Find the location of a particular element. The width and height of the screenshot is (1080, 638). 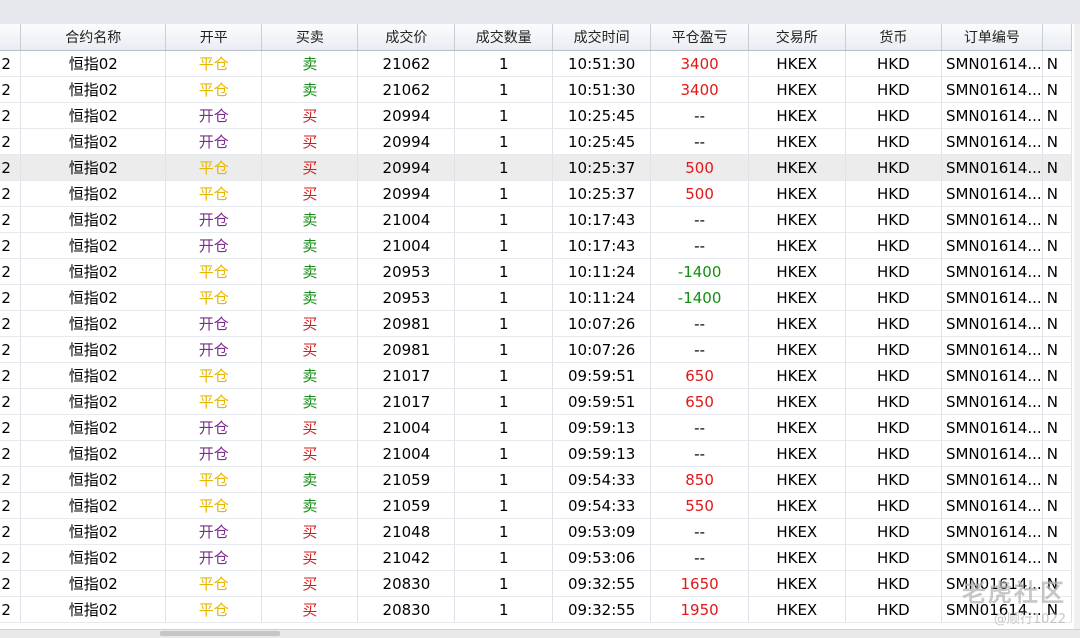

cell-close-pnl: 850 is located at coordinates (699, 479).